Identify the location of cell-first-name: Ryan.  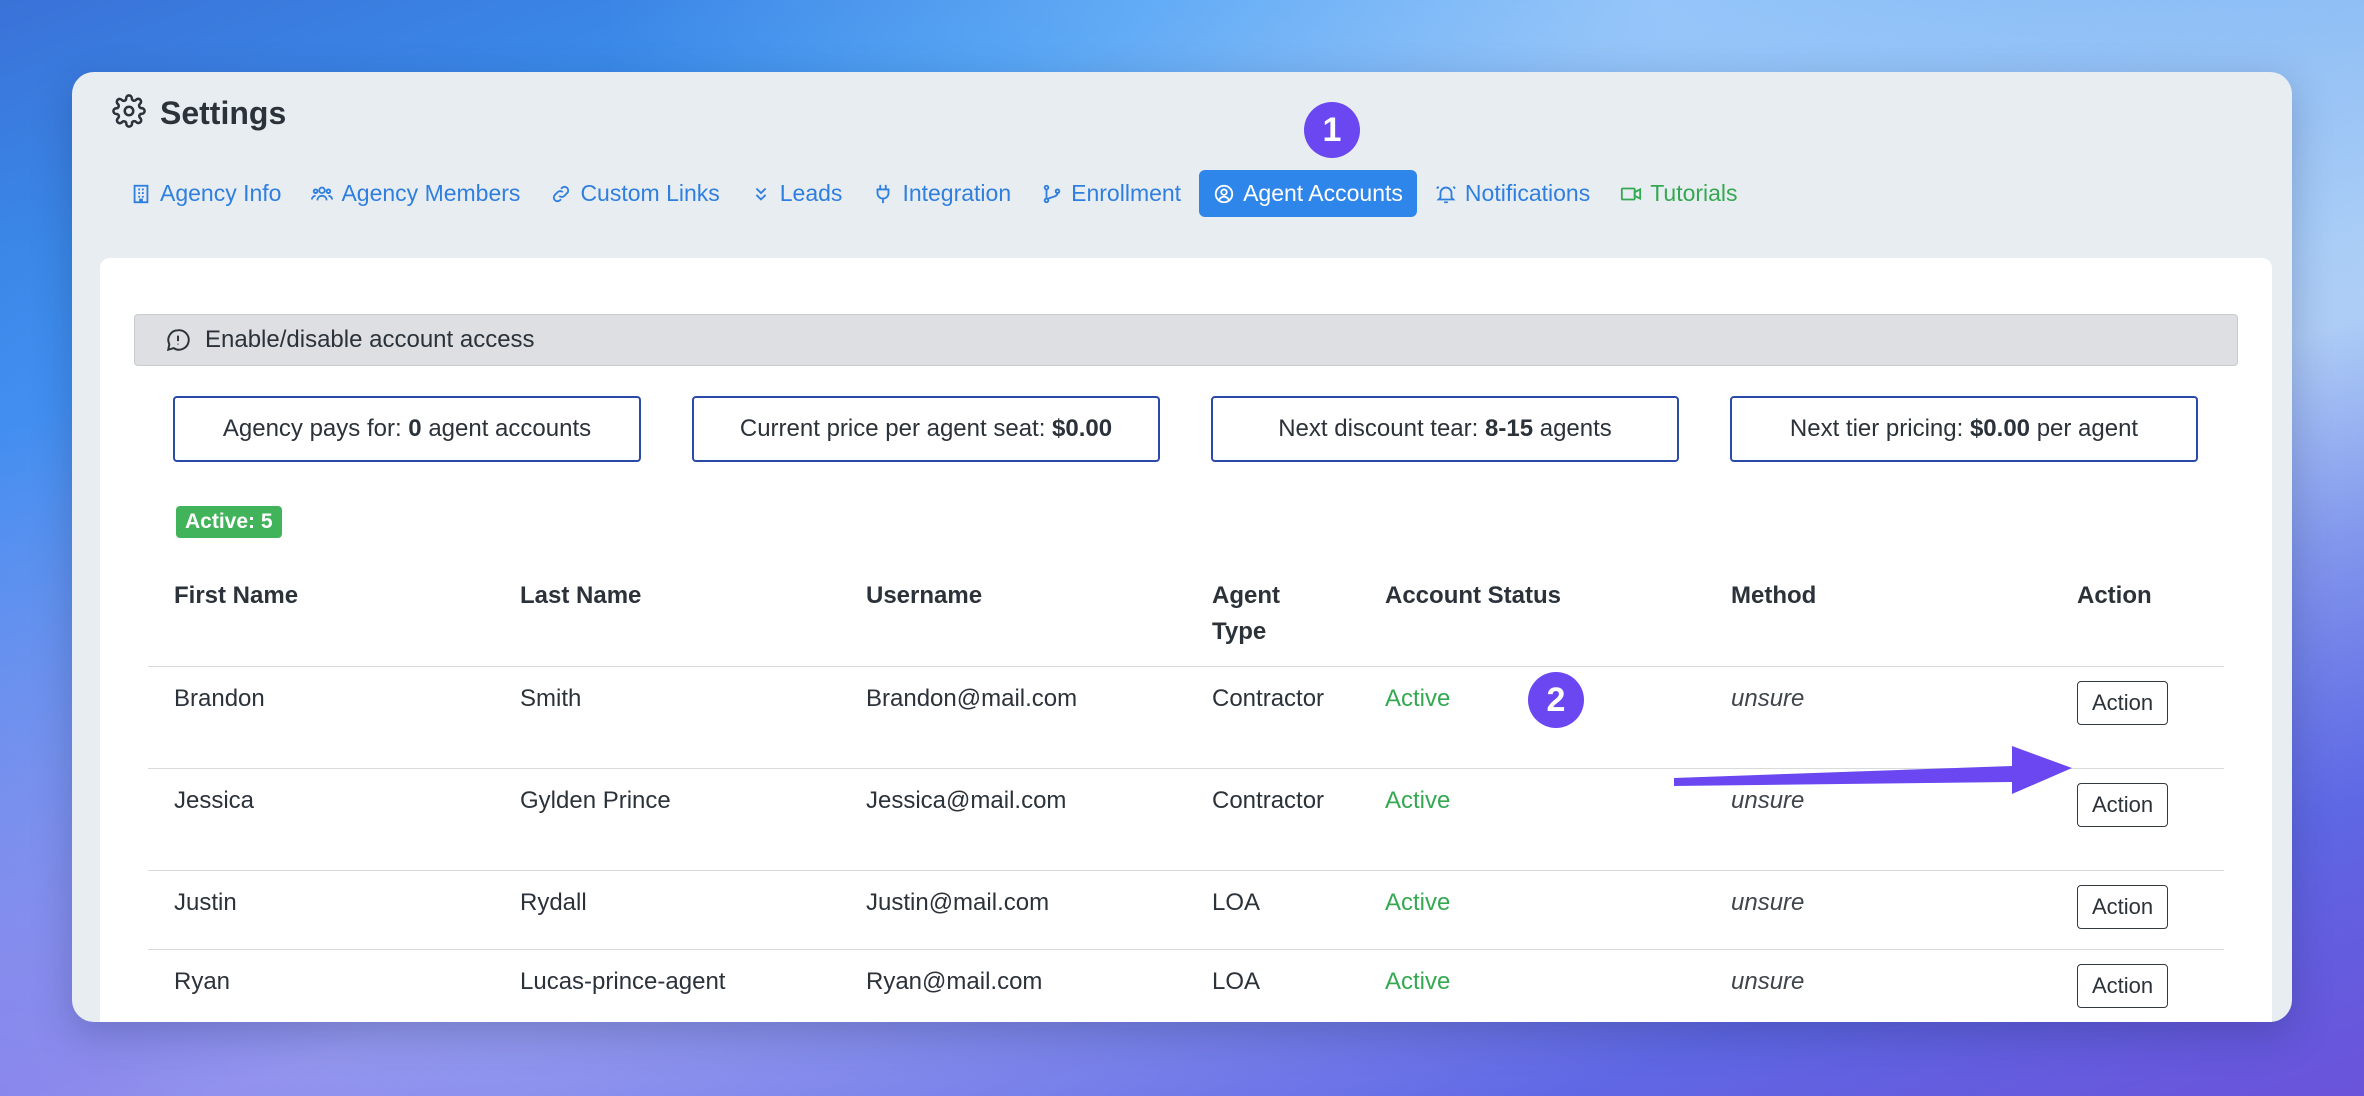
(321, 985).